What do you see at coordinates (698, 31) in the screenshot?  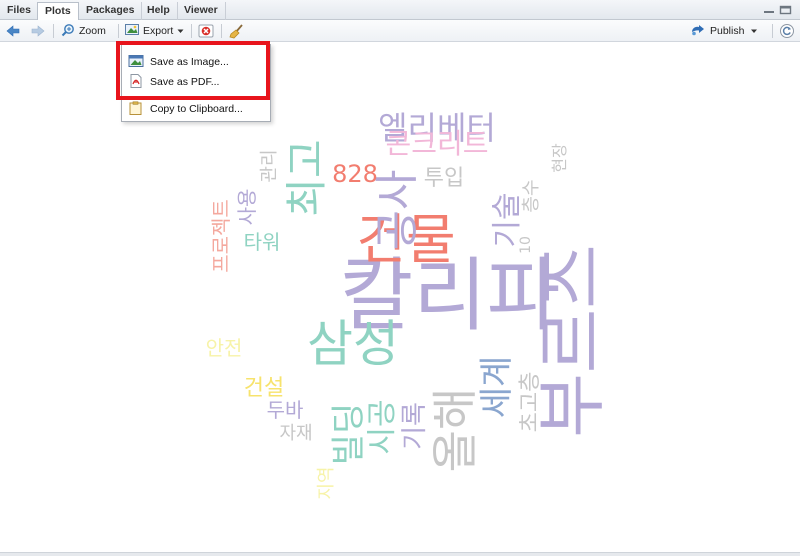 I see `publish-icon` at bounding box center [698, 31].